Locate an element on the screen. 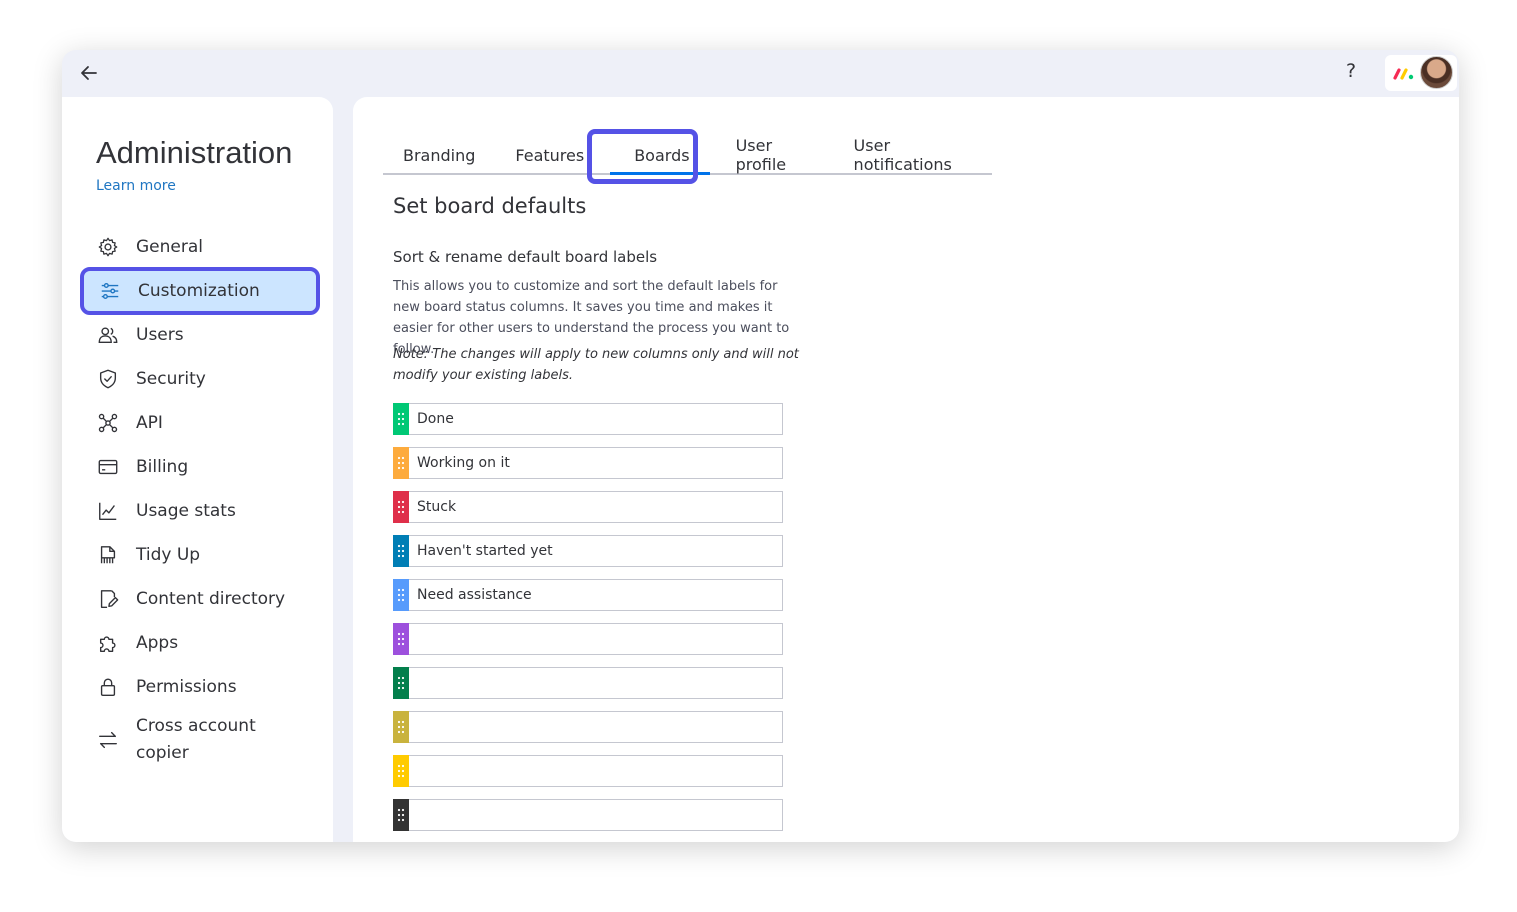 This screenshot has height=912, width=1517. sidebar-item-label: Permissions is located at coordinates (186, 687).